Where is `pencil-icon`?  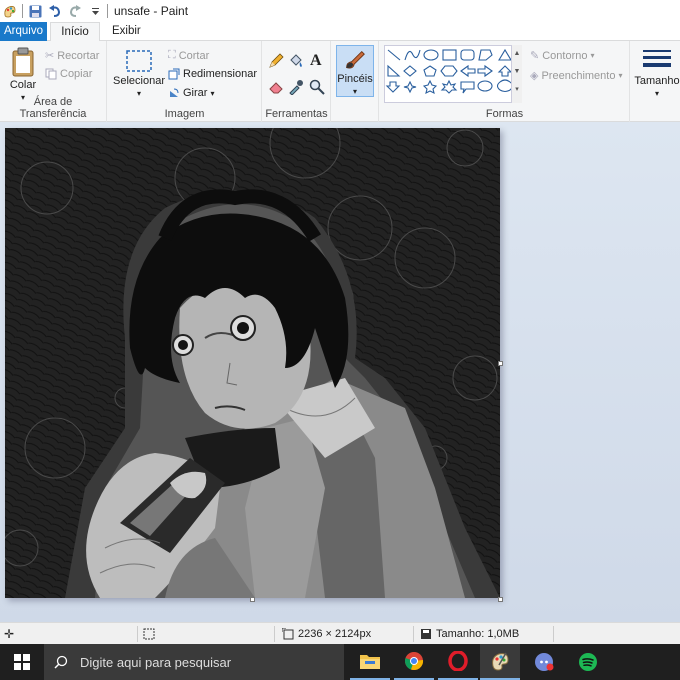
pencil-icon is located at coordinates (276, 61).